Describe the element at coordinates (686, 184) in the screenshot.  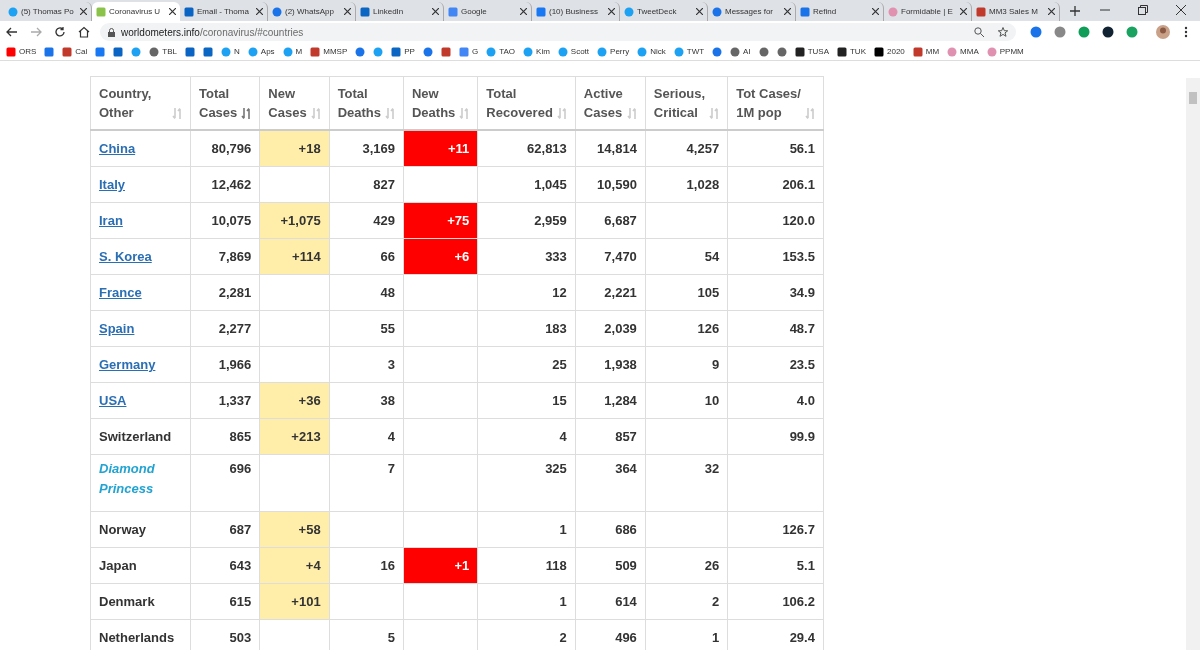
I see `table-cell: 1,028` at that location.